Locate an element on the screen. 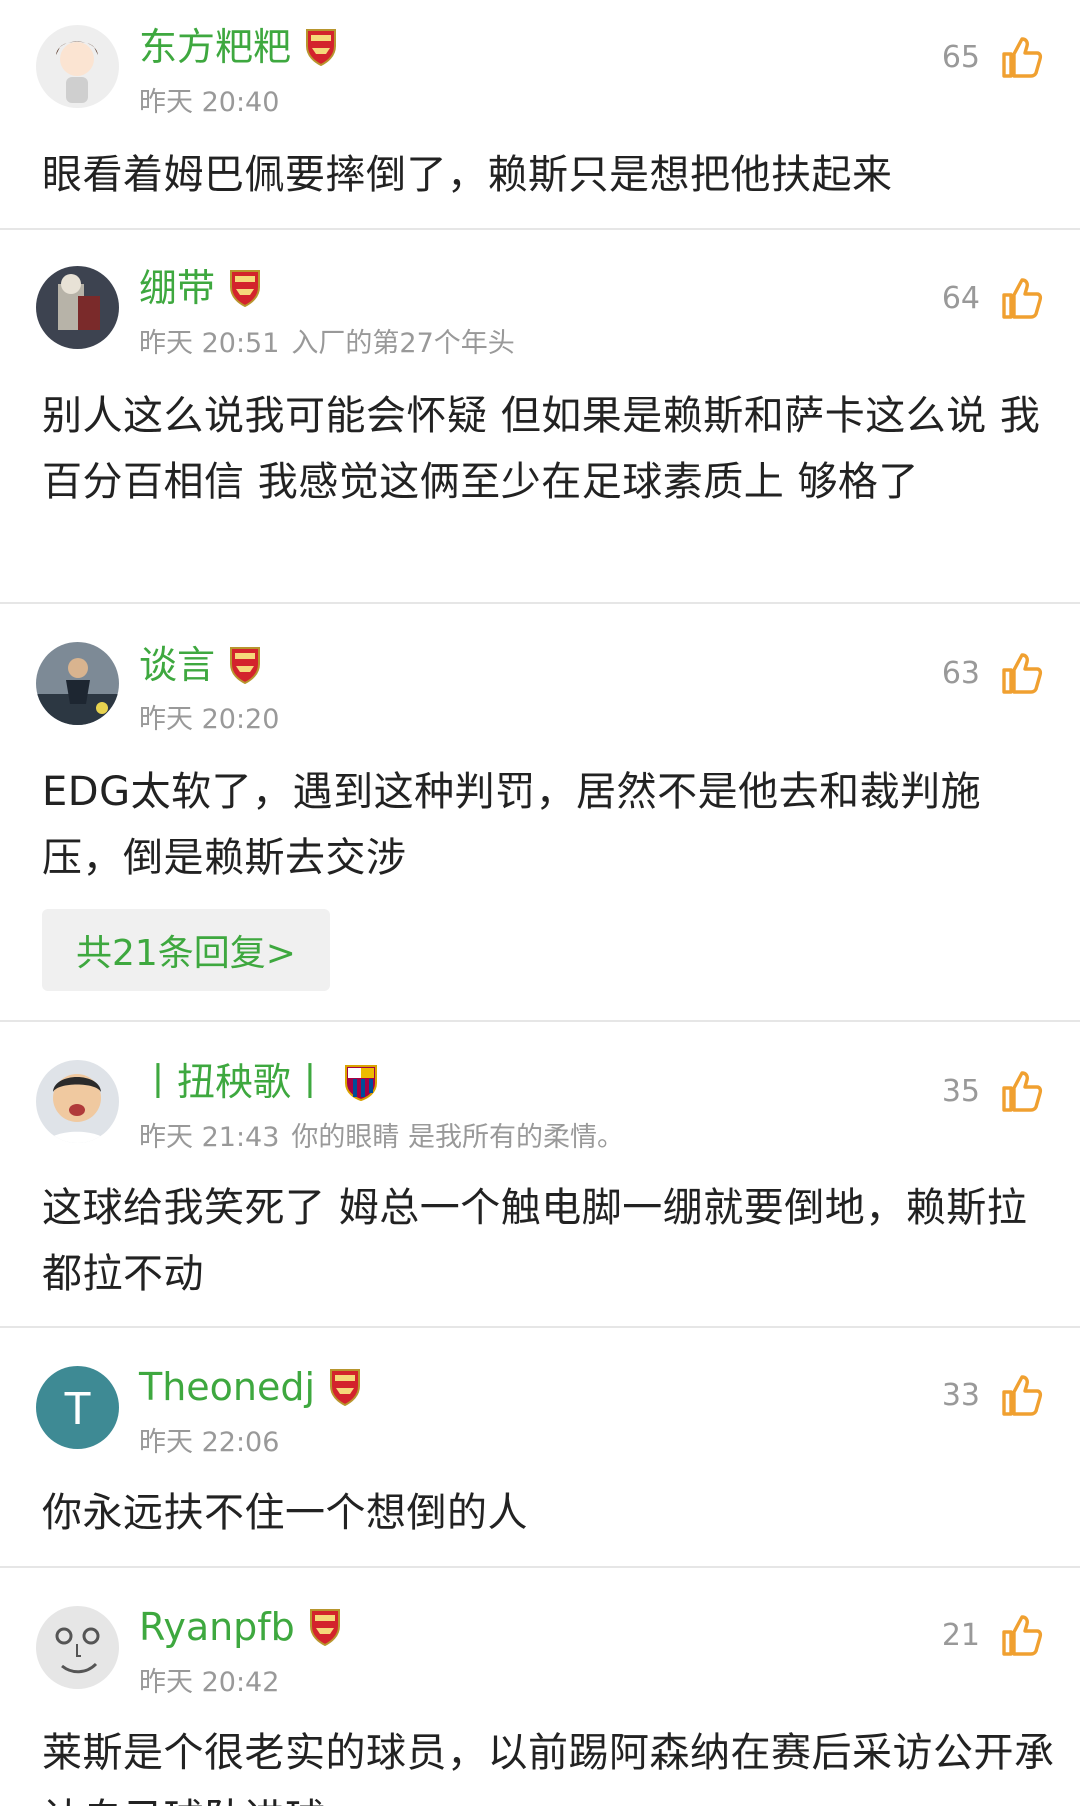  user-signature: 你的眼睛 是我所有的柔情。 is located at coordinates (457, 1137).